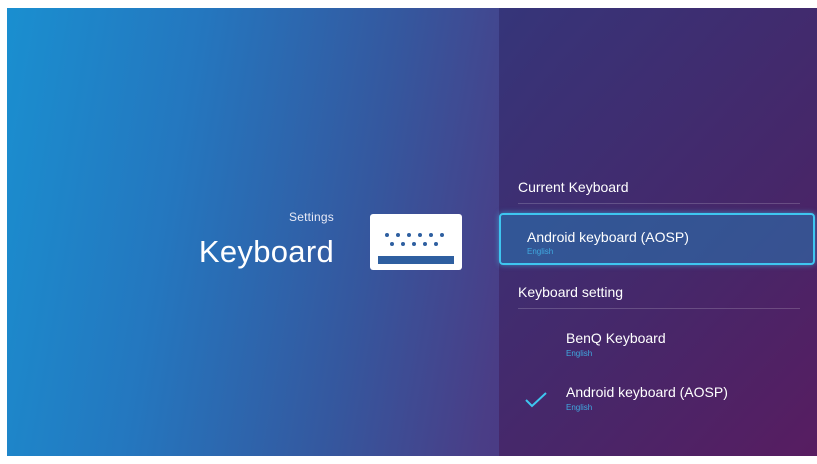  I want to click on current-keyboard-language: English, so click(540, 251).